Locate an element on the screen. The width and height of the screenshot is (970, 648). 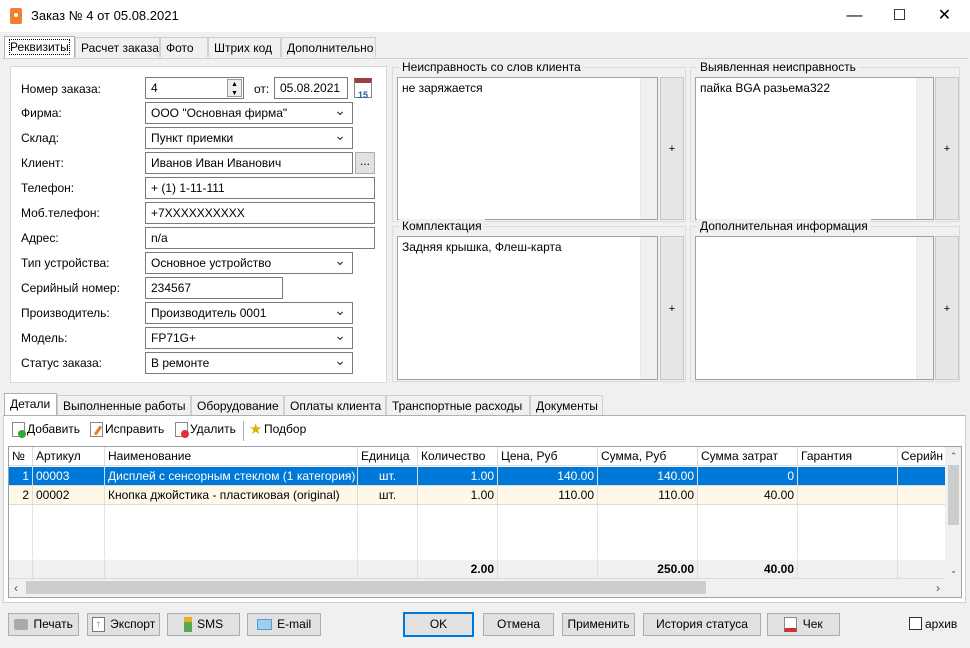
apply-button: Применить is located at coordinates (598, 624).